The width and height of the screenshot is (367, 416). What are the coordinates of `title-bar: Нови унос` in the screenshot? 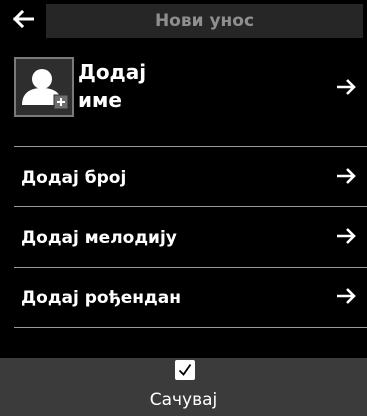 It's located at (204, 21).